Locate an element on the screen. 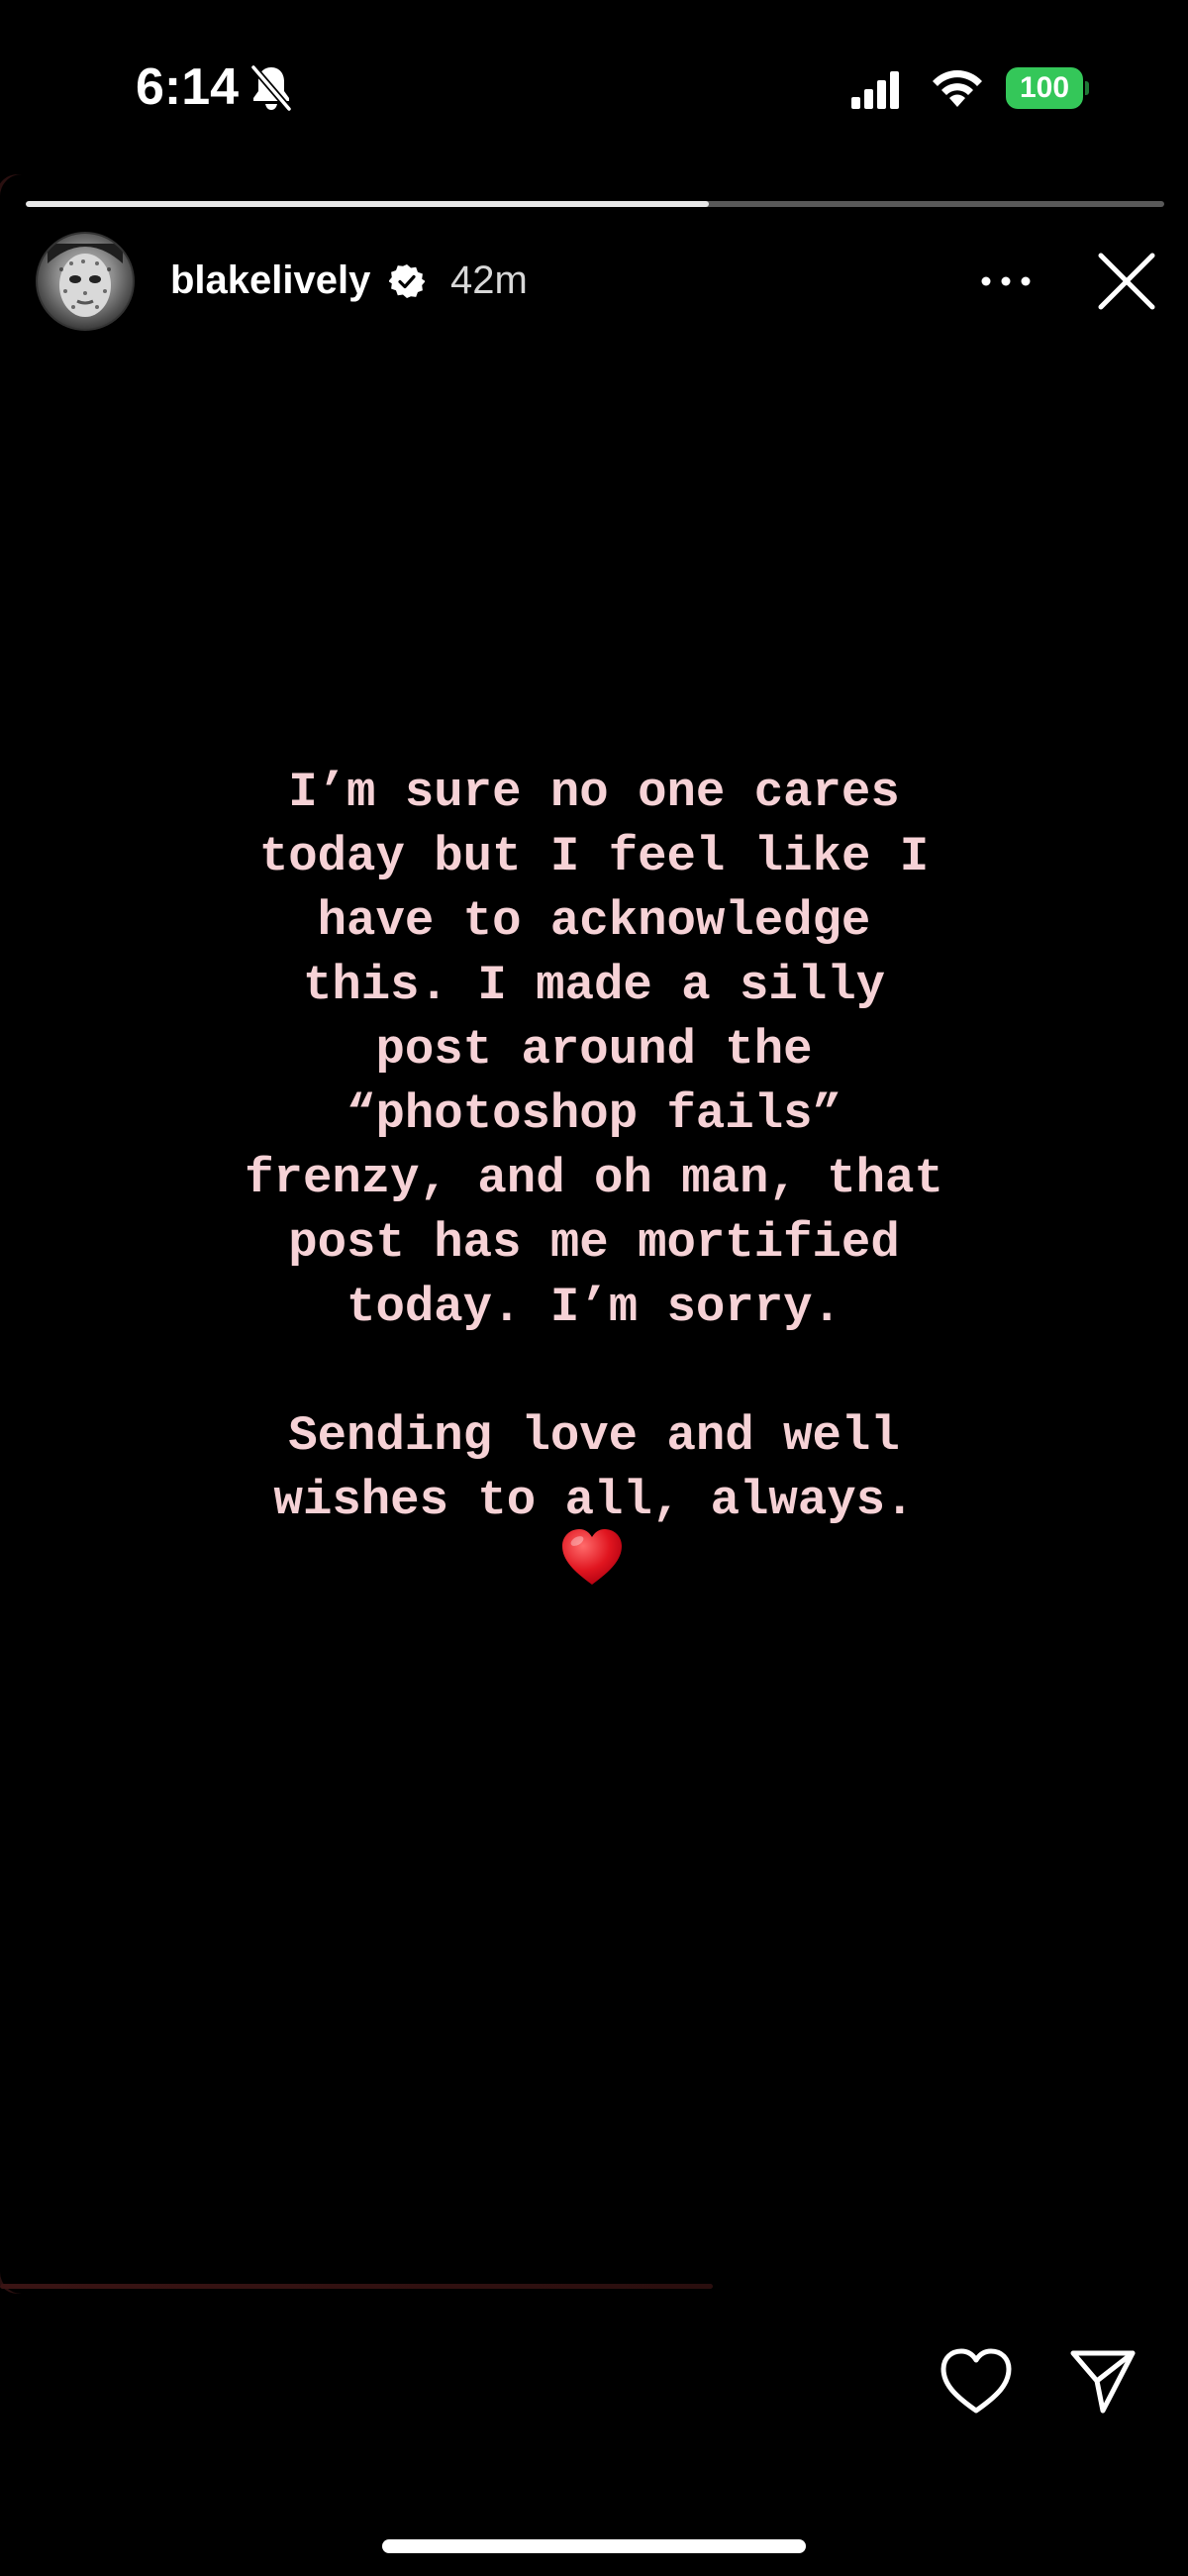 The image size is (1188, 2576). battery-icon: 100 is located at coordinates (1047, 88).